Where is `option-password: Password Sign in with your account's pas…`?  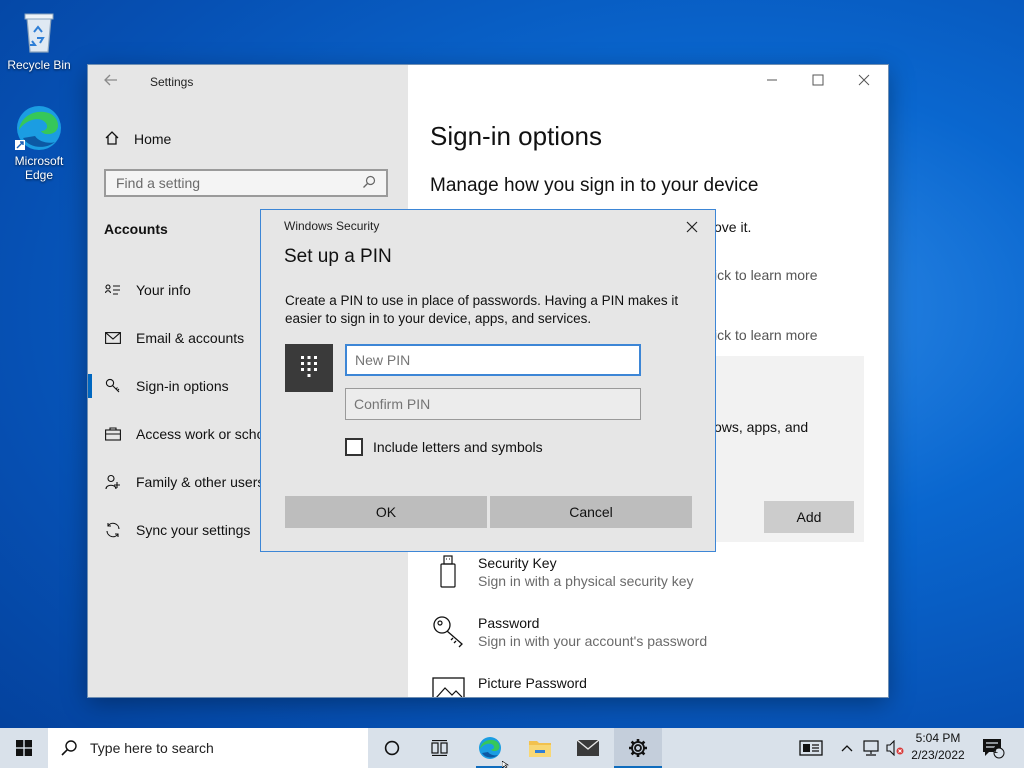 option-password: Password Sign in with your account's pas… is located at coordinates (569, 632).